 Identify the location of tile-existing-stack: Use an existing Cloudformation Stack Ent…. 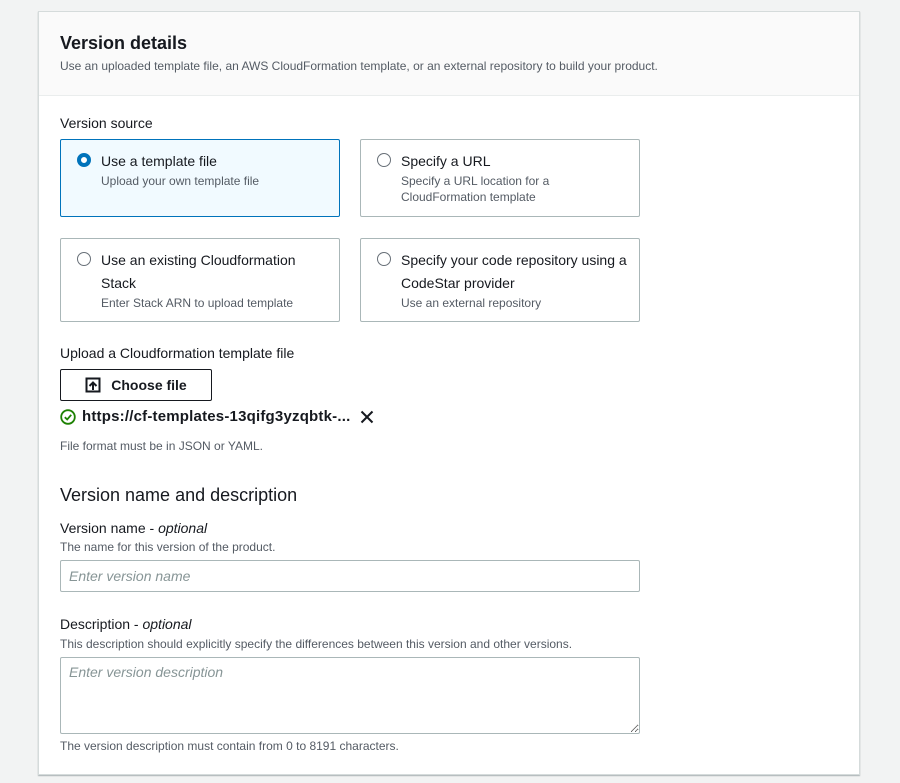
(200, 280).